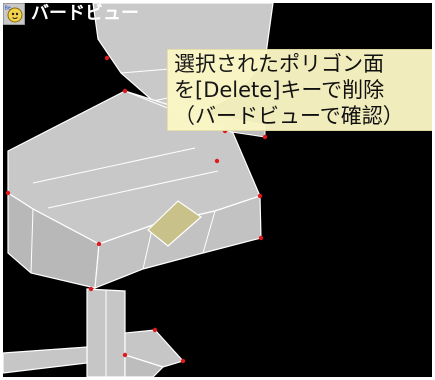 This screenshot has height=380, width=435. I want to click on callout-line: を[Delete]キーで削除, so click(279, 90).